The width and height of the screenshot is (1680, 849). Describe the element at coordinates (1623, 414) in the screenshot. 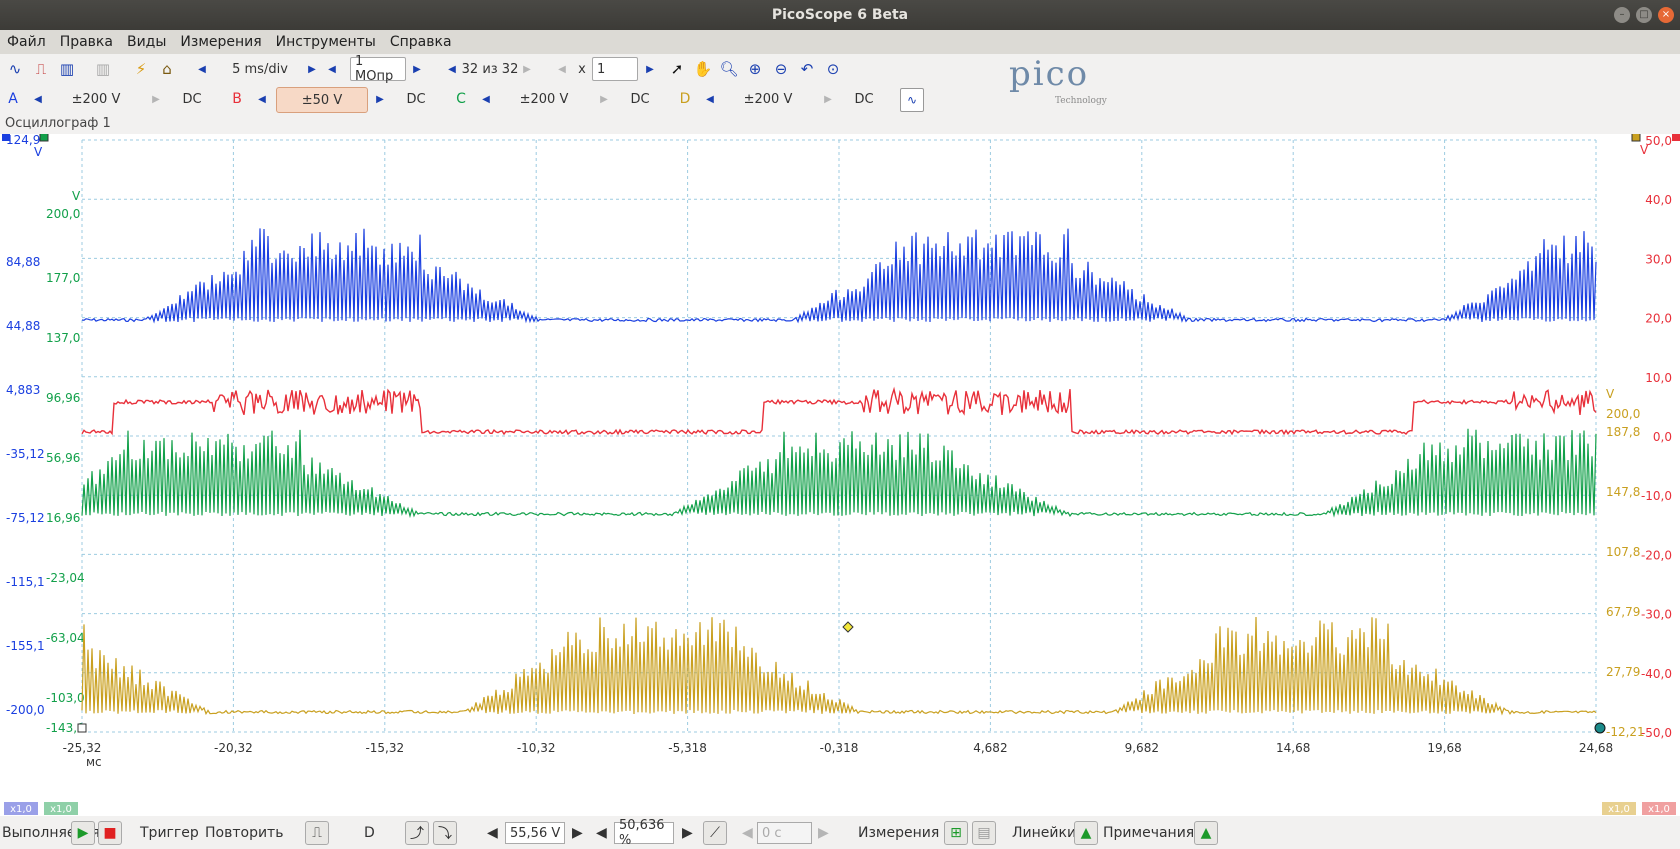

I see `gold-axis-tick: 200,0` at that location.